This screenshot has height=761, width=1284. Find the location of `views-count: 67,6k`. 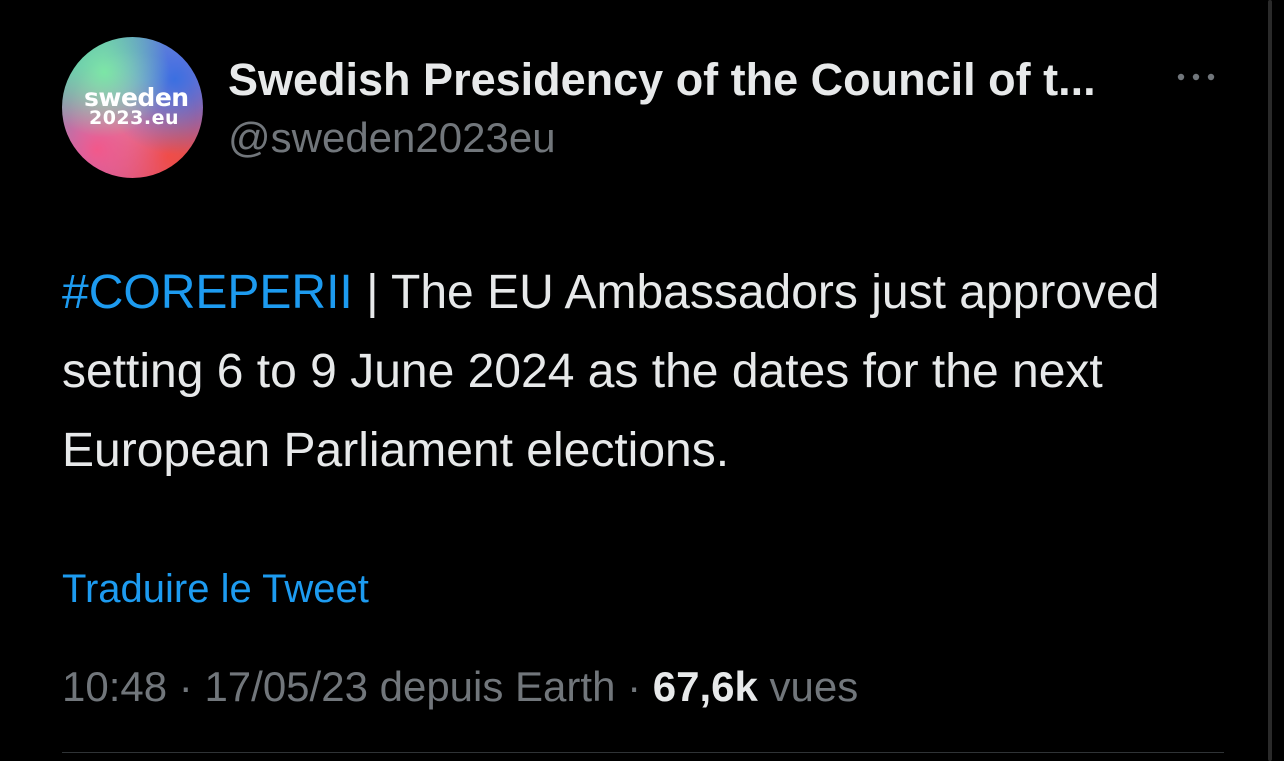

views-count: 67,6k is located at coordinates (705, 686).